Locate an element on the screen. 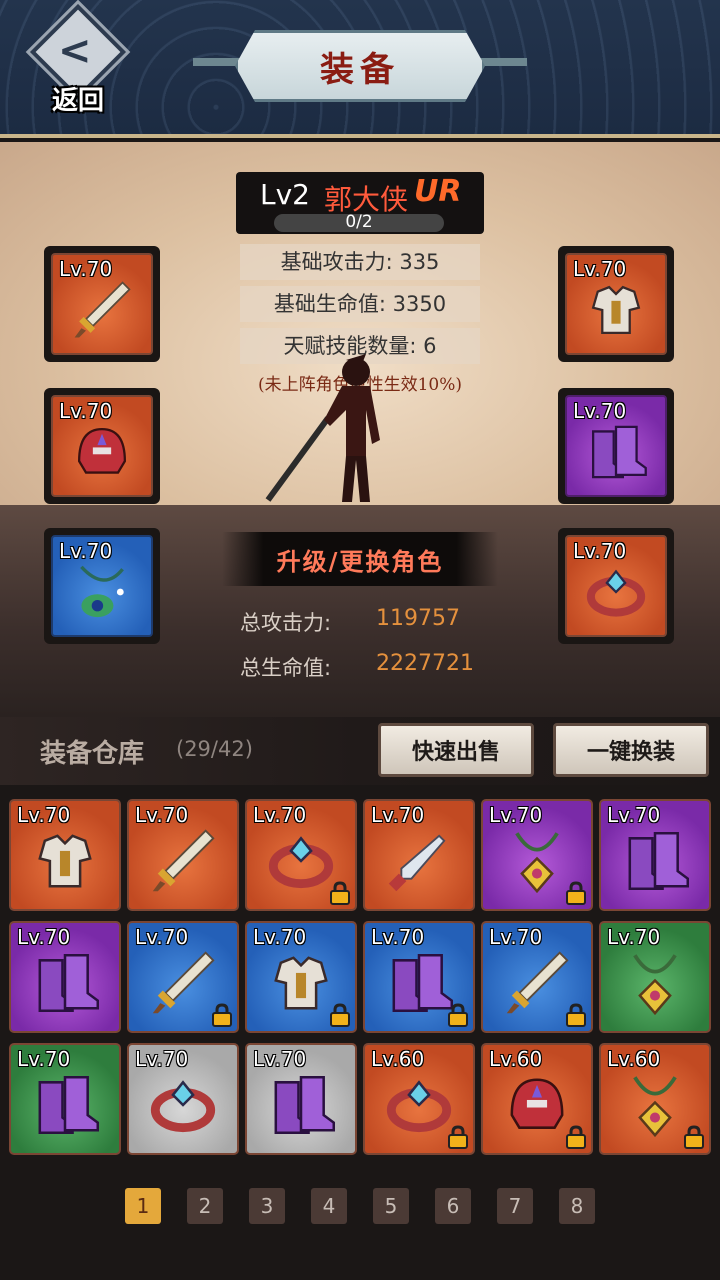  upgrade-change-hero-button: 升级/更换角色 is located at coordinates (360, 559).